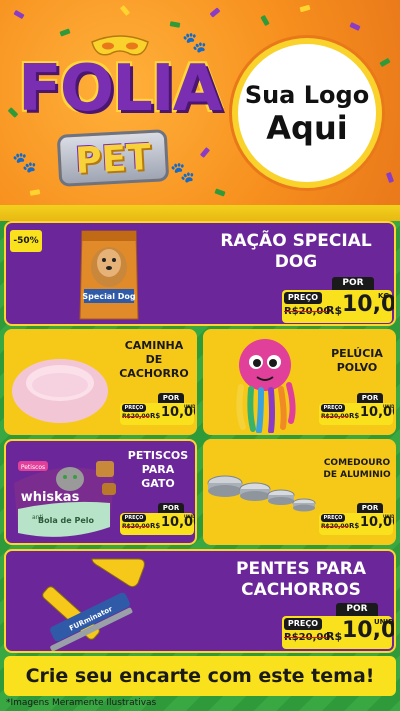 This screenshot has height=711, width=400. Describe the element at coordinates (154, 373) in the screenshot. I see `product-title-line: CACHORRO` at that location.